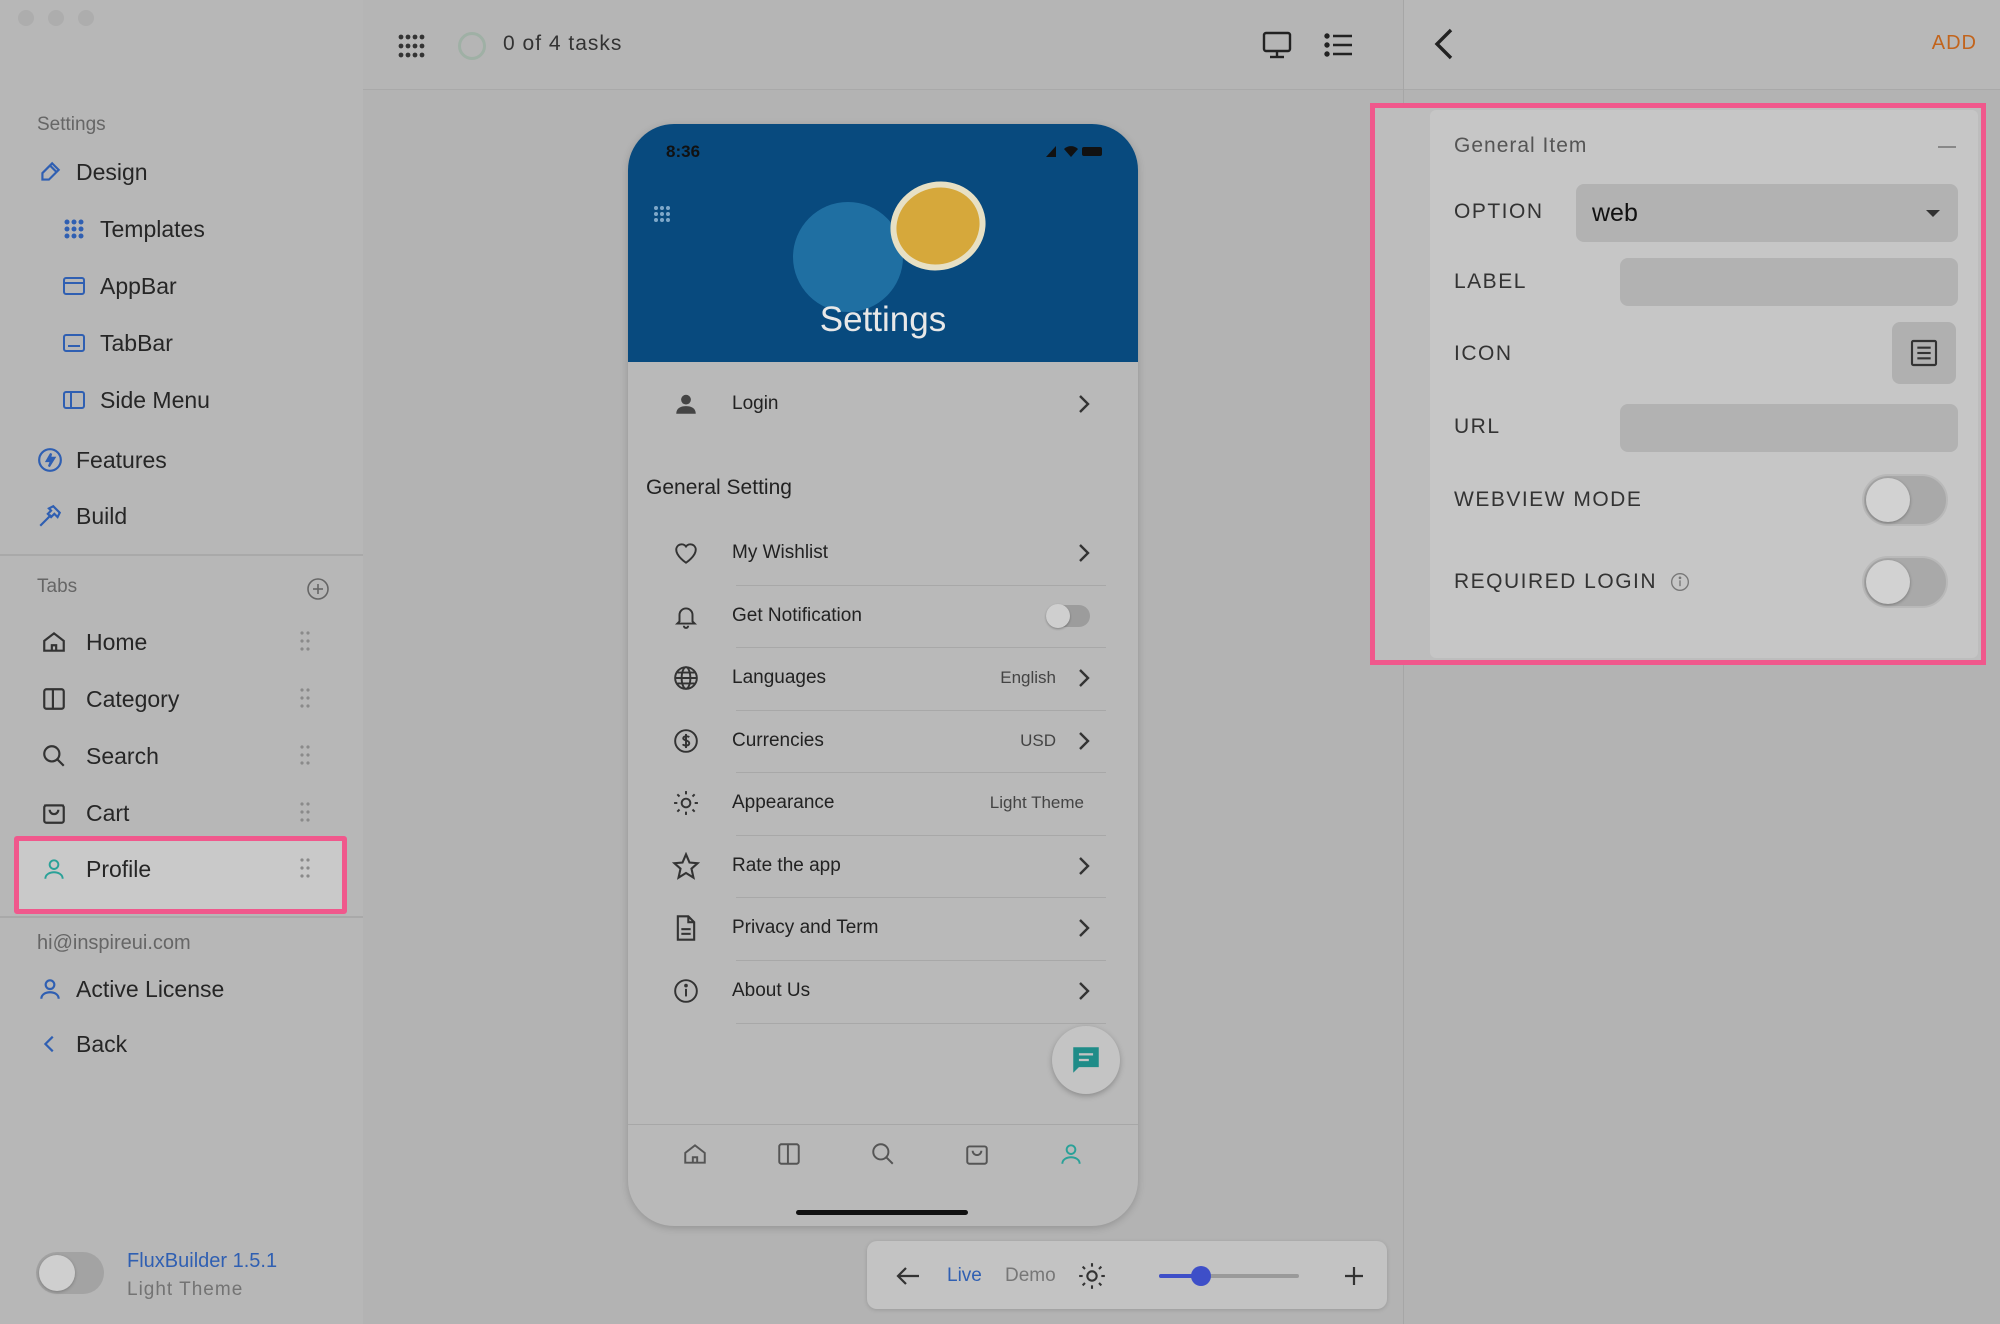 Image resolution: width=2000 pixels, height=1324 pixels. I want to click on tab-item-home: Home, so click(175, 642).